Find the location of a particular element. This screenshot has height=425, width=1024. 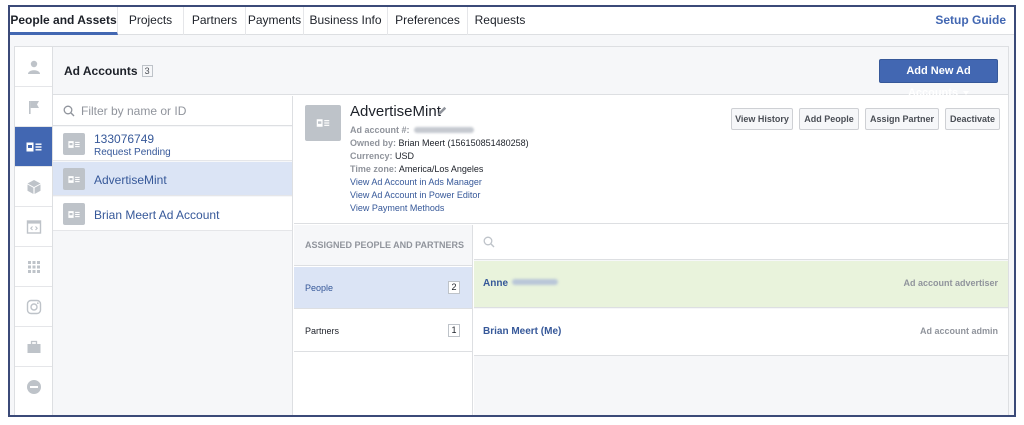

view-history-button: View History is located at coordinates (762, 119).